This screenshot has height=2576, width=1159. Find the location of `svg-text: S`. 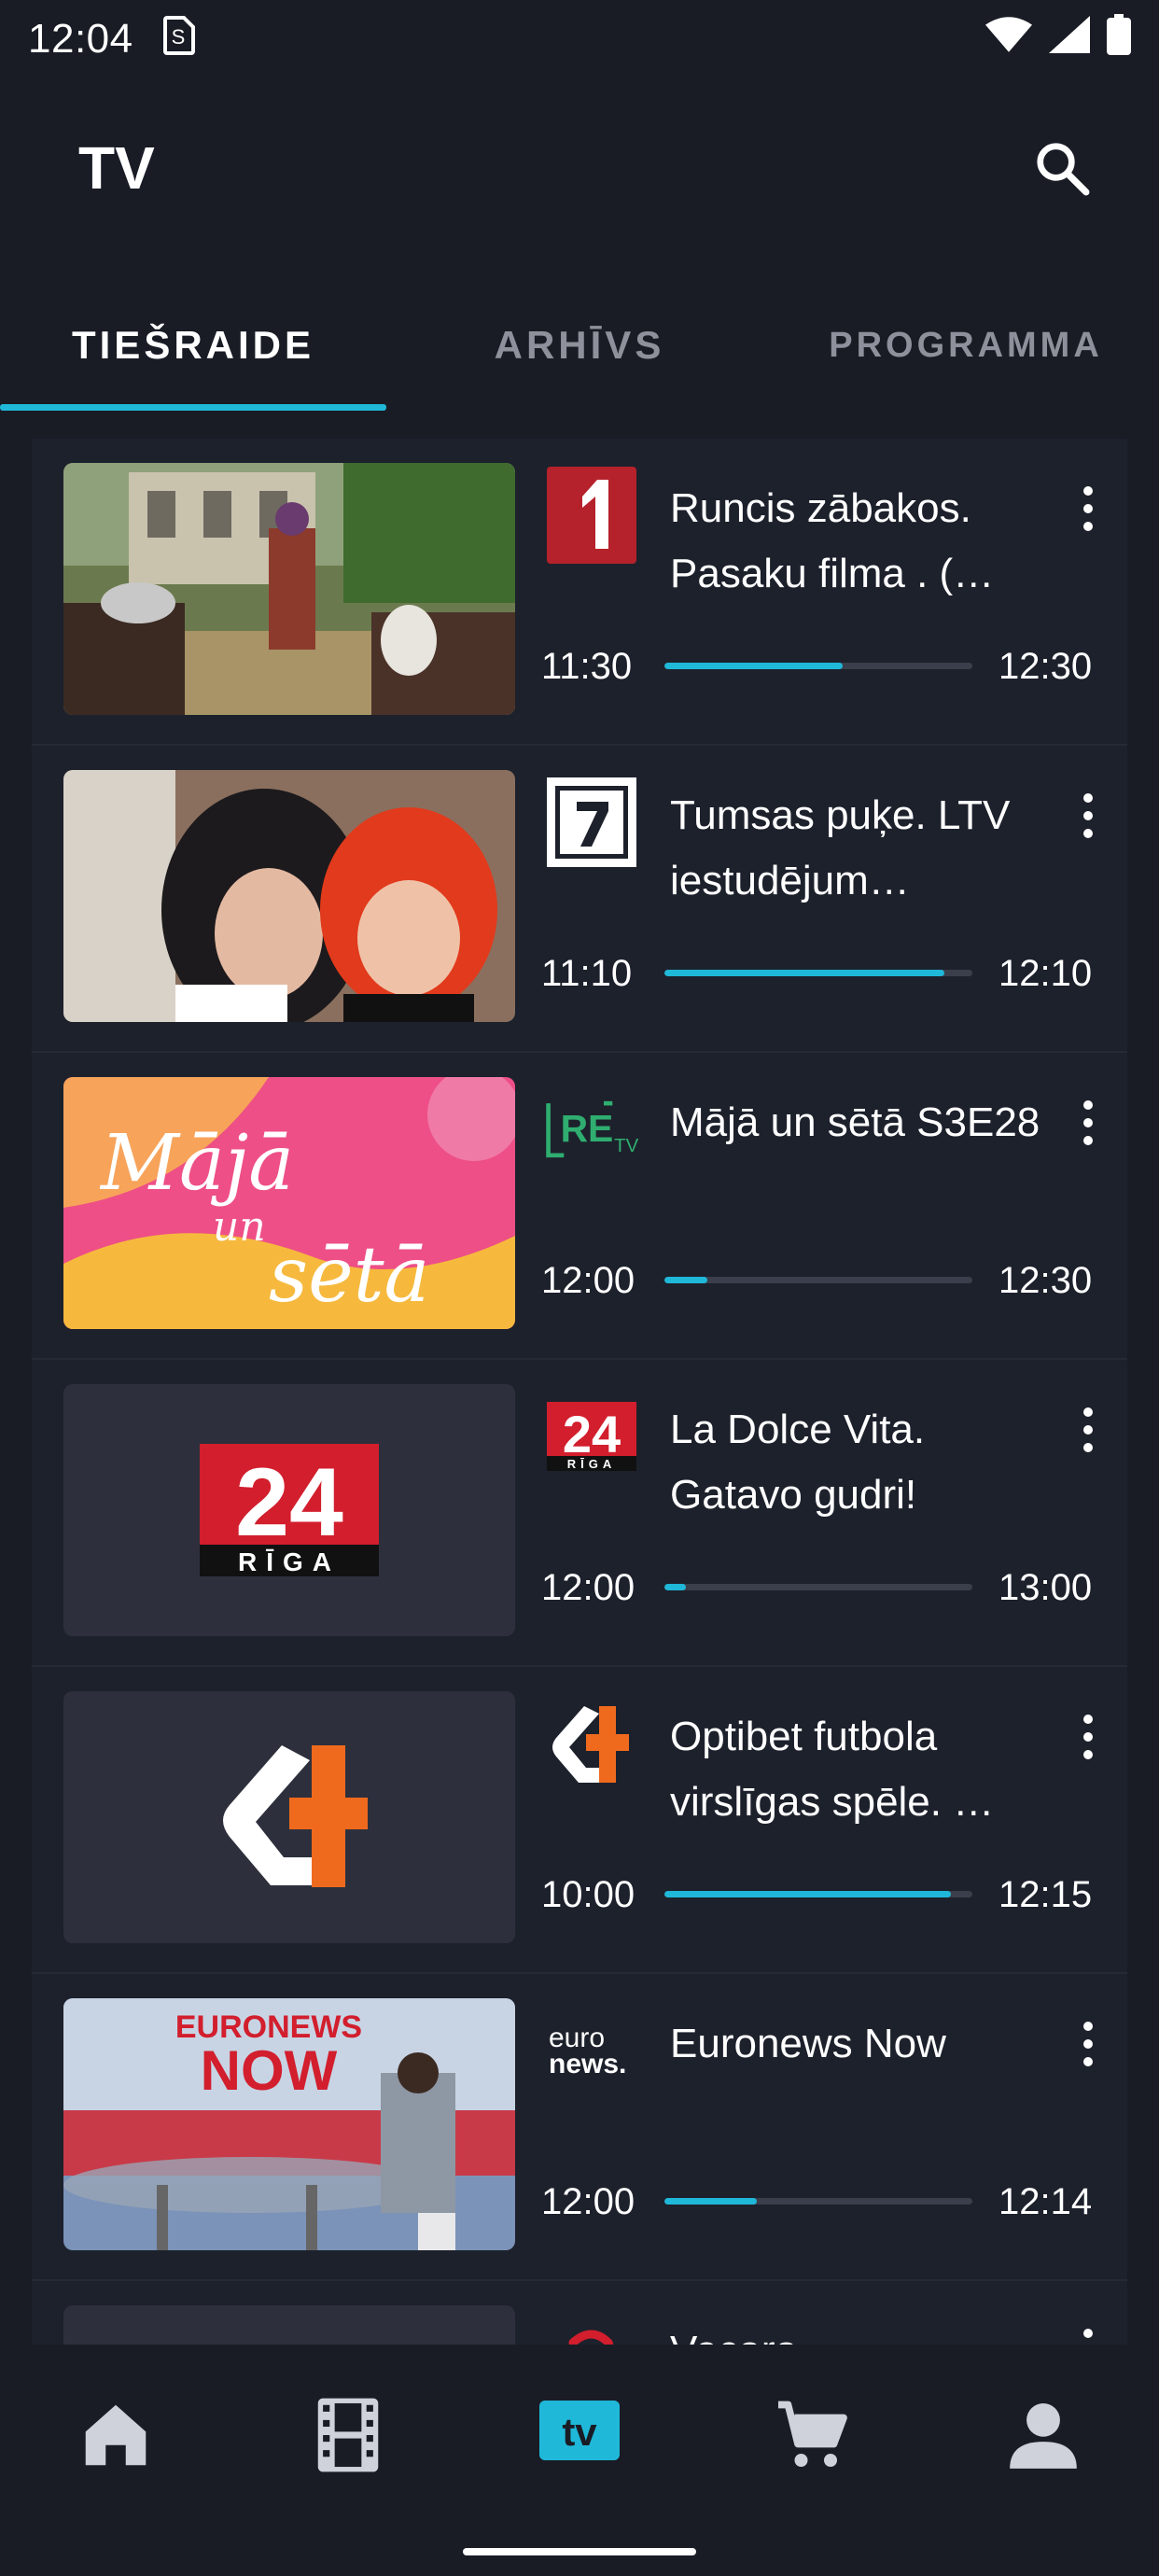

svg-text: S is located at coordinates (178, 37).